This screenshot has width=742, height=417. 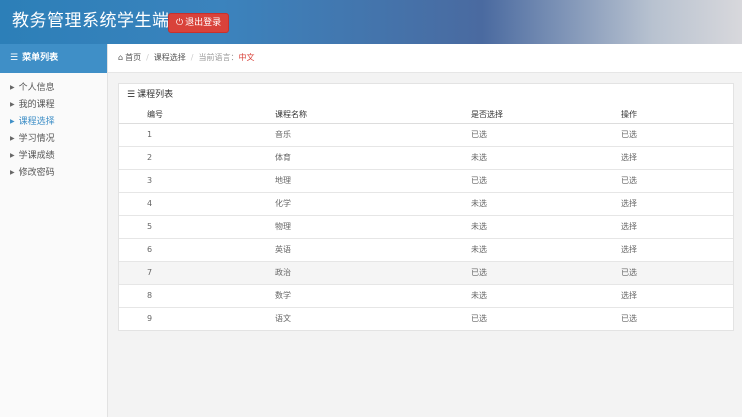 What do you see at coordinates (325, 180) in the screenshot?
I see `cell-name: 地理` at bounding box center [325, 180].